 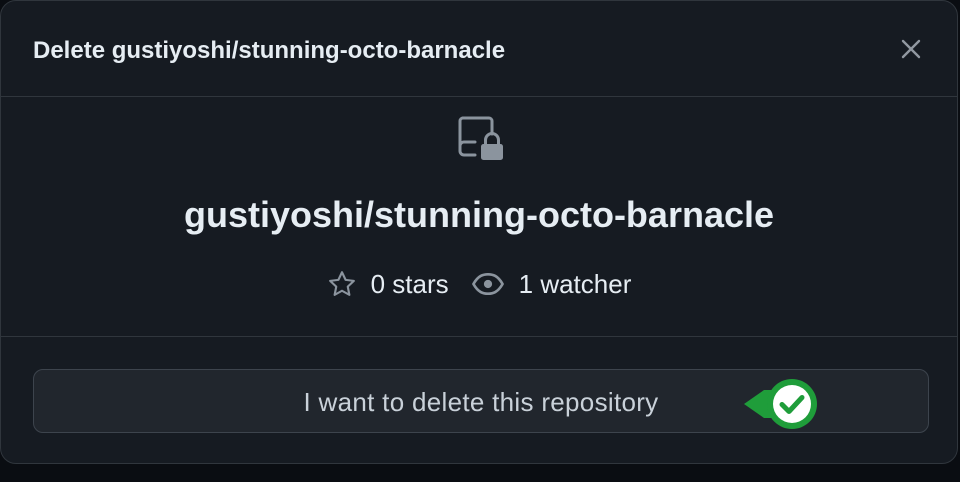 What do you see at coordinates (409, 284) in the screenshot?
I see `stars-count-label: 0 stars` at bounding box center [409, 284].